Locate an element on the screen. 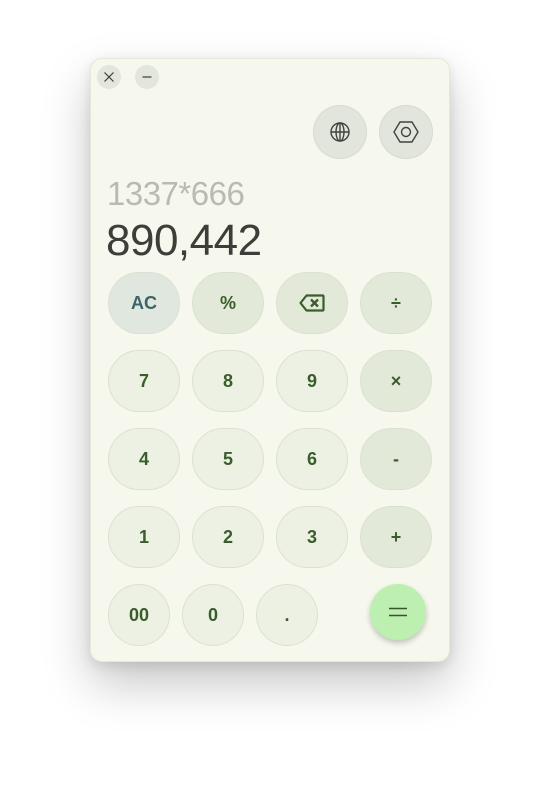 This screenshot has width=540, height=785. digit-2-button: 2 is located at coordinates (228, 537).